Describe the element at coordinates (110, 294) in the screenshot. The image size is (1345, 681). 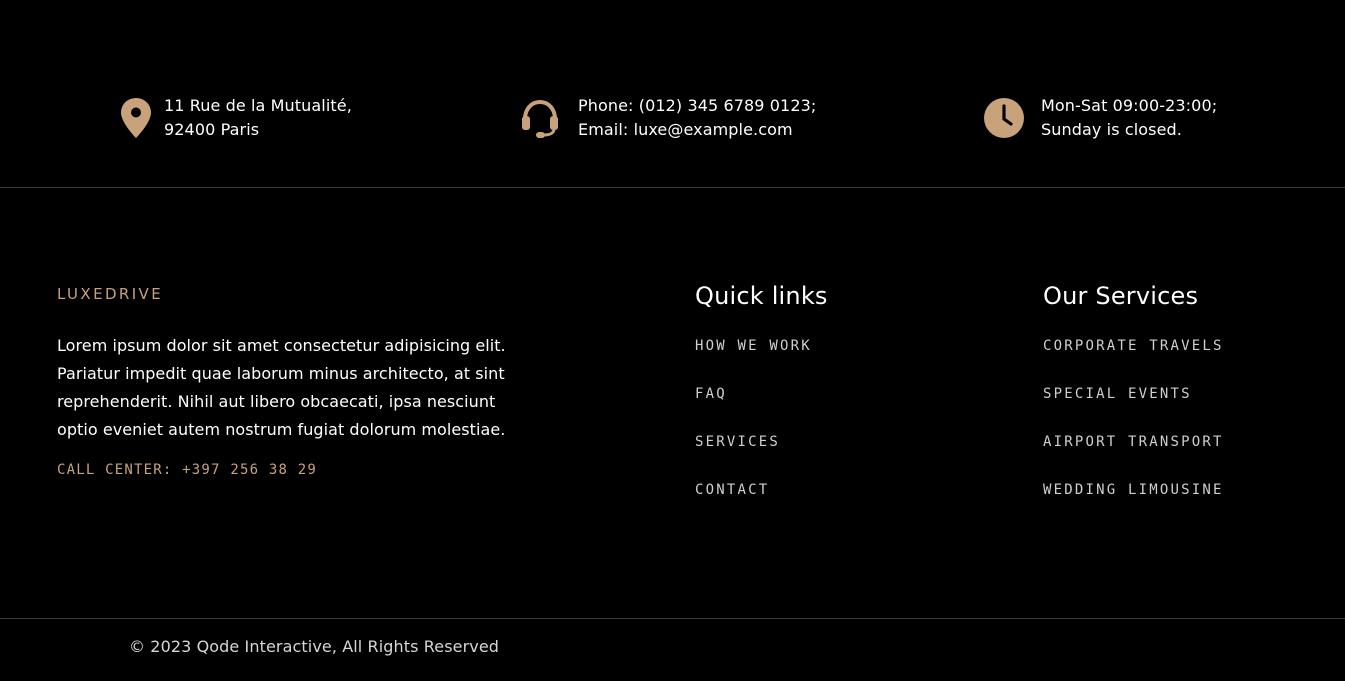
I see `brand-logo-text: LUXEDRIVE` at that location.